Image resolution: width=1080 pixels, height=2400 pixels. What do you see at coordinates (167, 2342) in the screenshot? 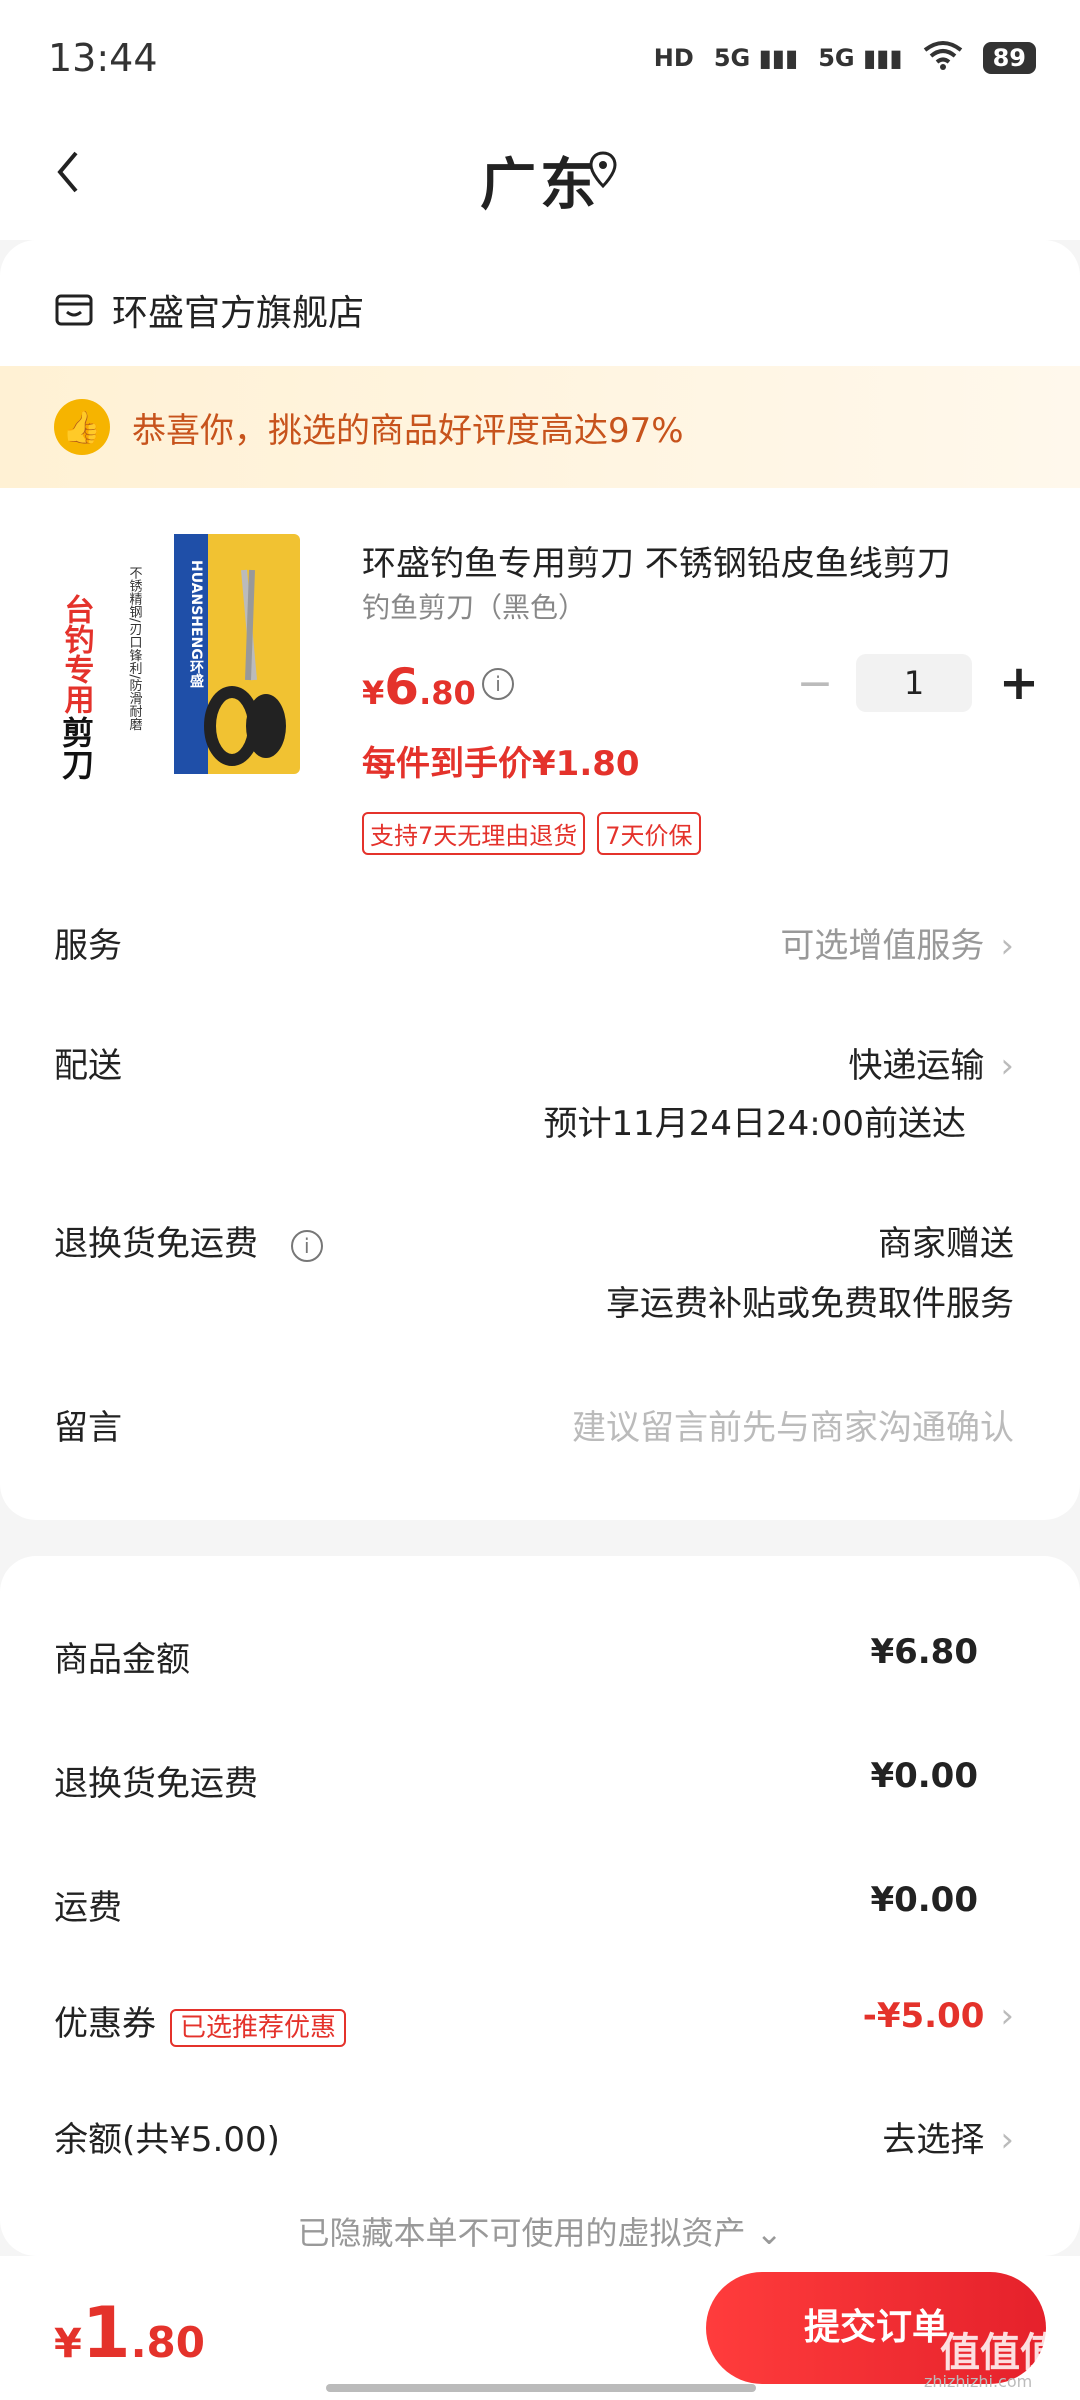
I see `total-dec: .80` at bounding box center [167, 2342].